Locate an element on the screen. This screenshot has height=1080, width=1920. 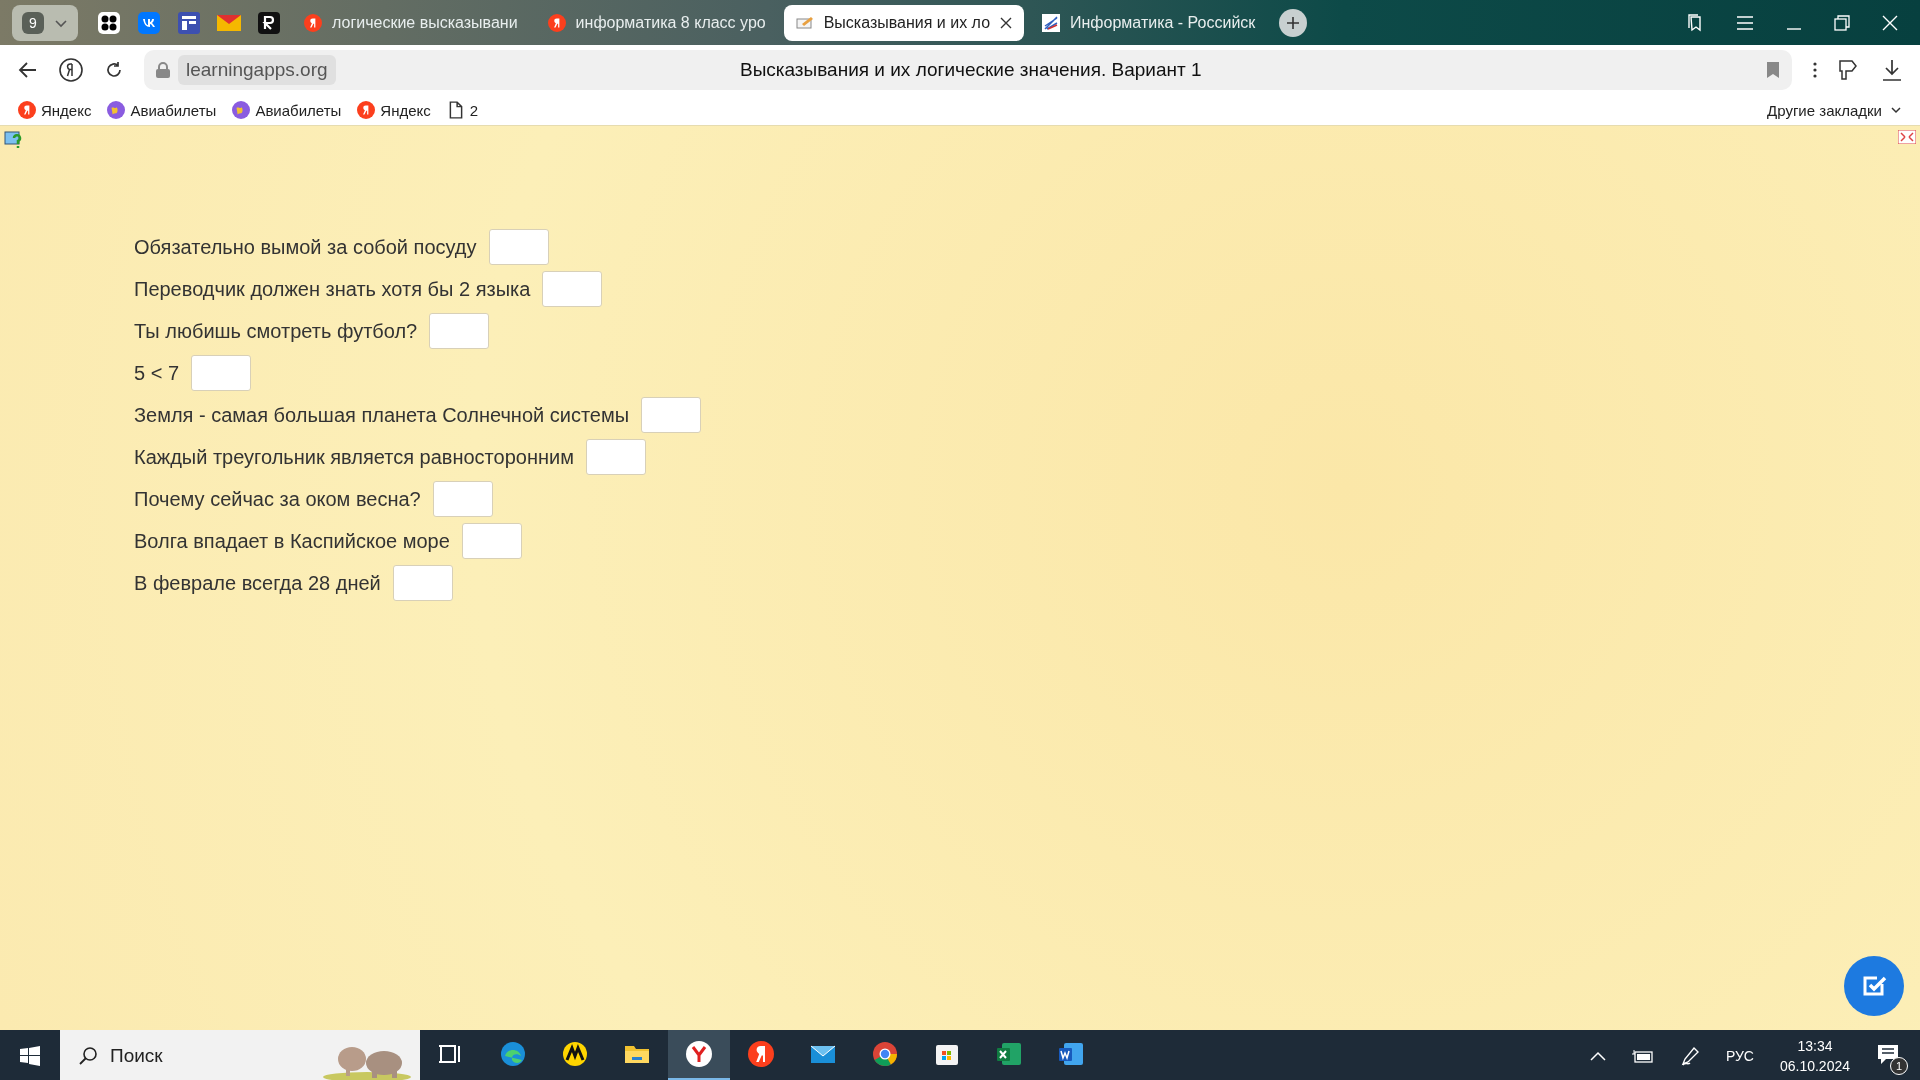
edge-icon is located at coordinates (513, 1054).